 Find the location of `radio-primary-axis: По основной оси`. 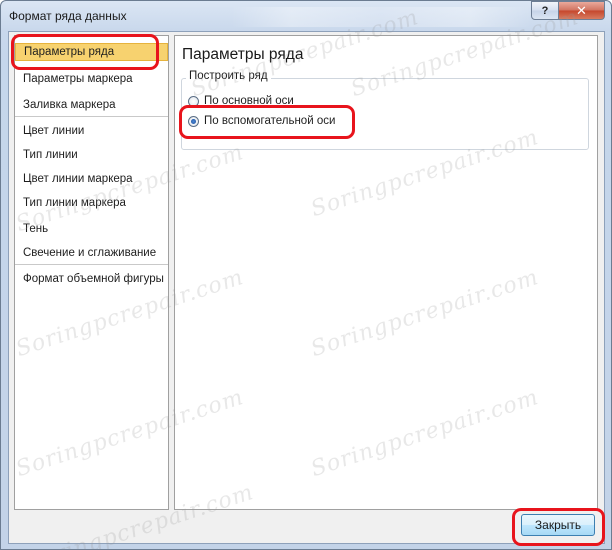

radio-primary-axis: По основной оси is located at coordinates (241, 101).